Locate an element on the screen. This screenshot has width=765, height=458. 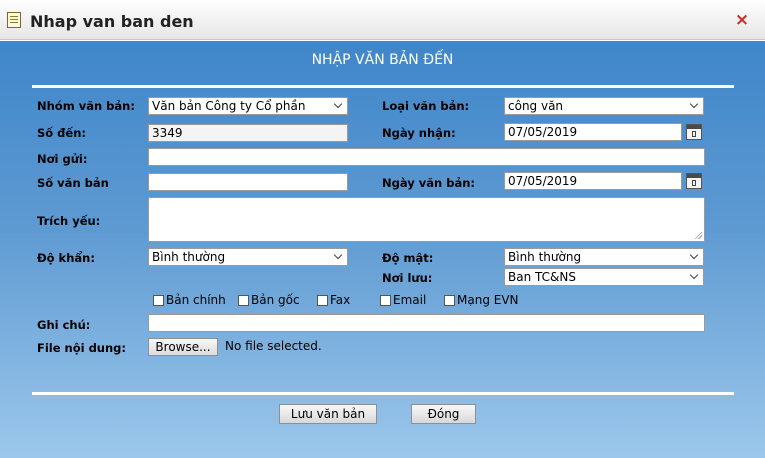
ngay-van-ban-field: 07/05/2019 is located at coordinates (593, 181).